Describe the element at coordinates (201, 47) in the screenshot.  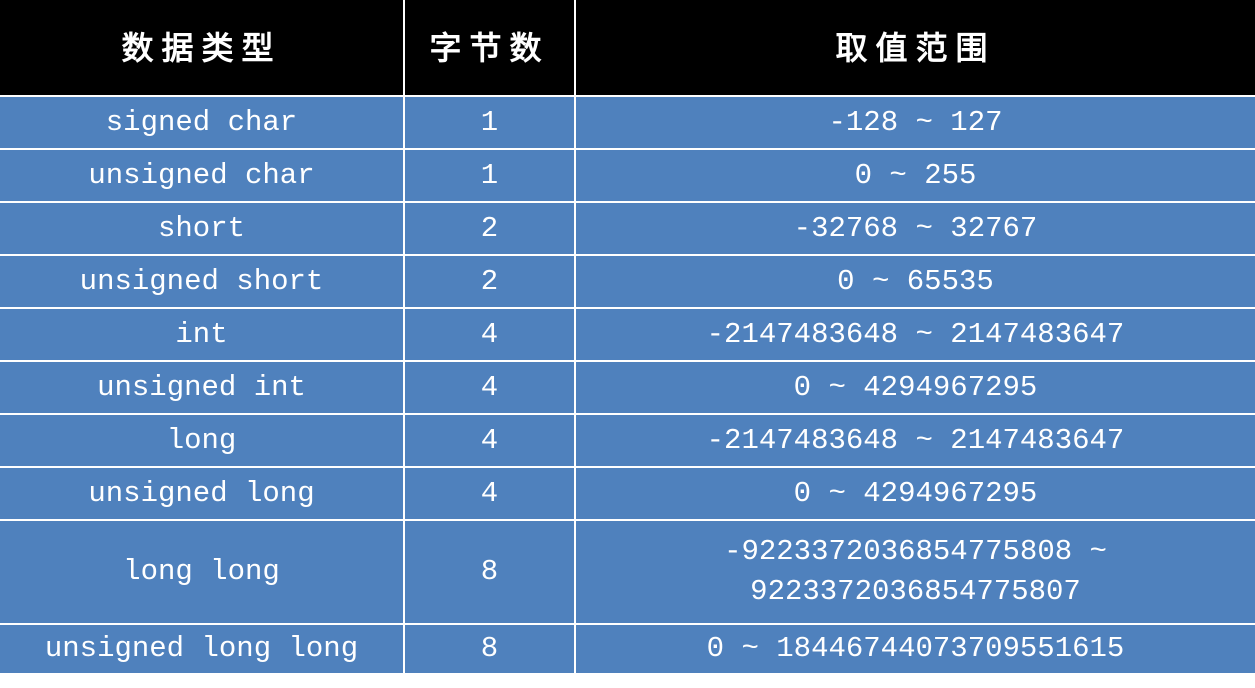
I see `header-type: 数据类型` at that location.